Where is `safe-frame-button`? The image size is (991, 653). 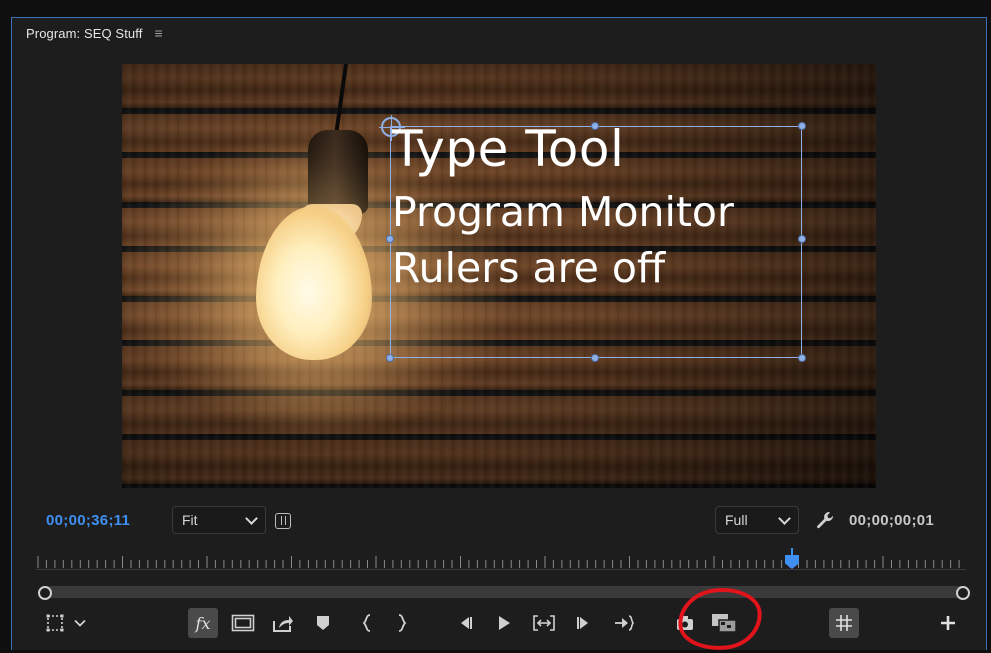
safe-frame-button is located at coordinates (243, 623).